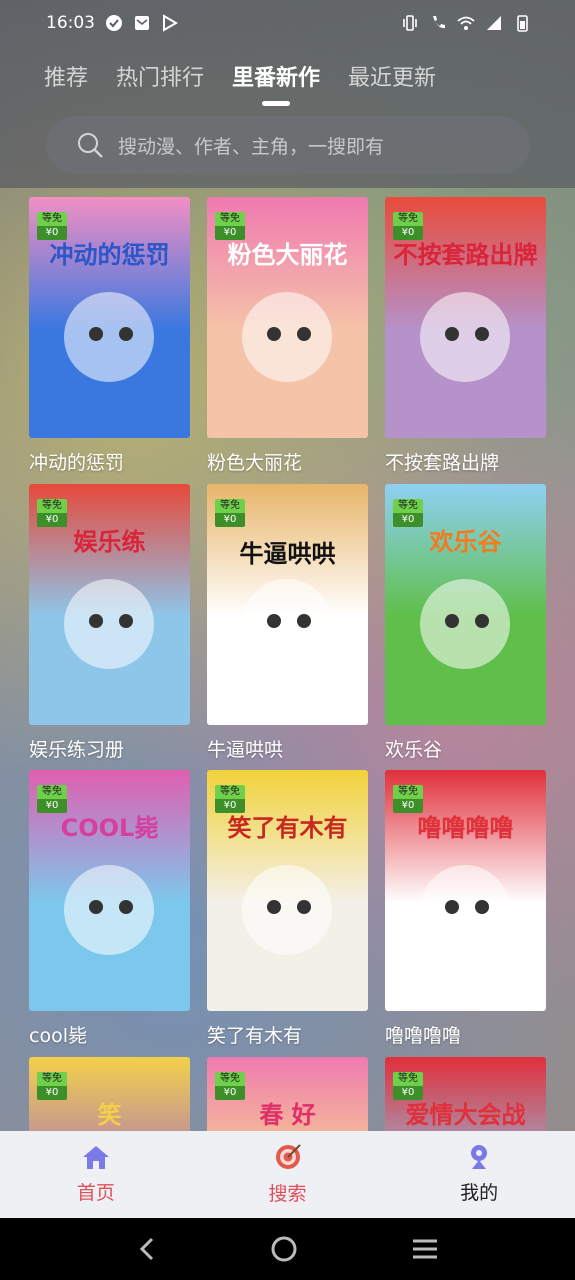  I want to click on tab-recently-updated: 最近更新, so click(392, 76).